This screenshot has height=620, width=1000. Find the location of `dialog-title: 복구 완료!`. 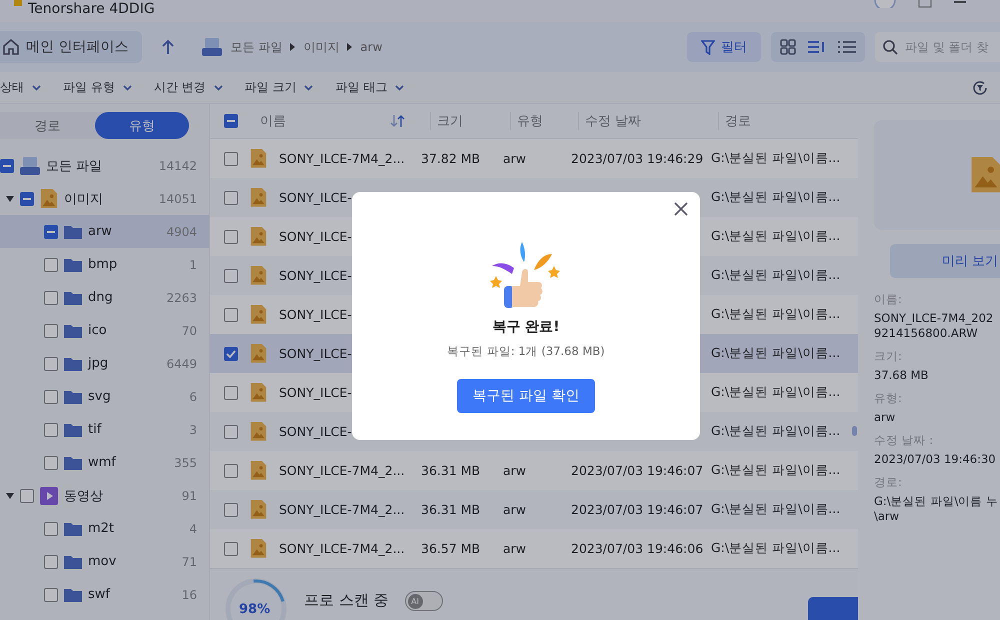

dialog-title: 복구 완료! is located at coordinates (526, 327).